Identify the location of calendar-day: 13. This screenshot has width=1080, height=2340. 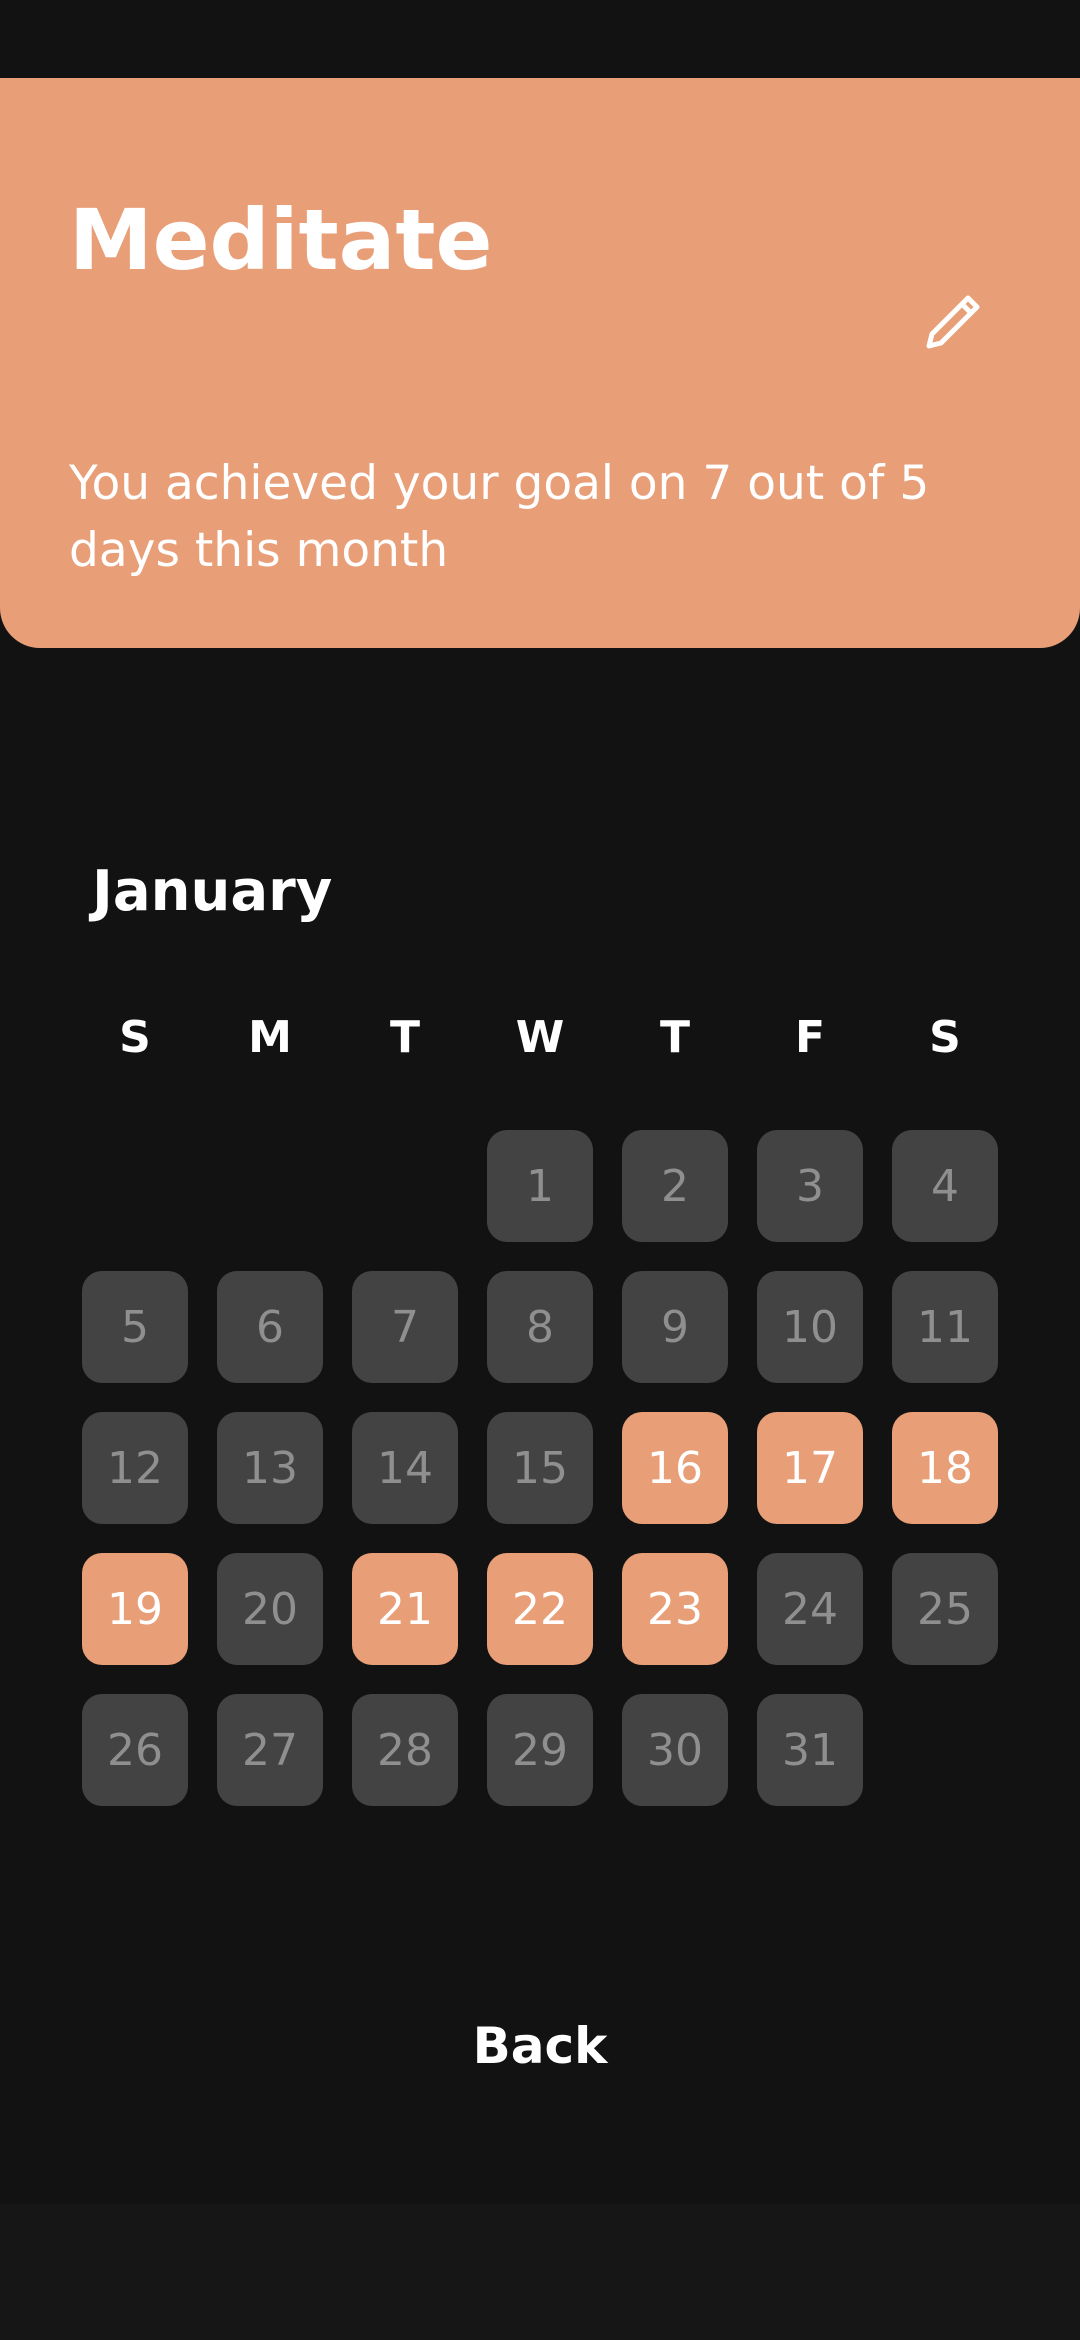
(270, 1468).